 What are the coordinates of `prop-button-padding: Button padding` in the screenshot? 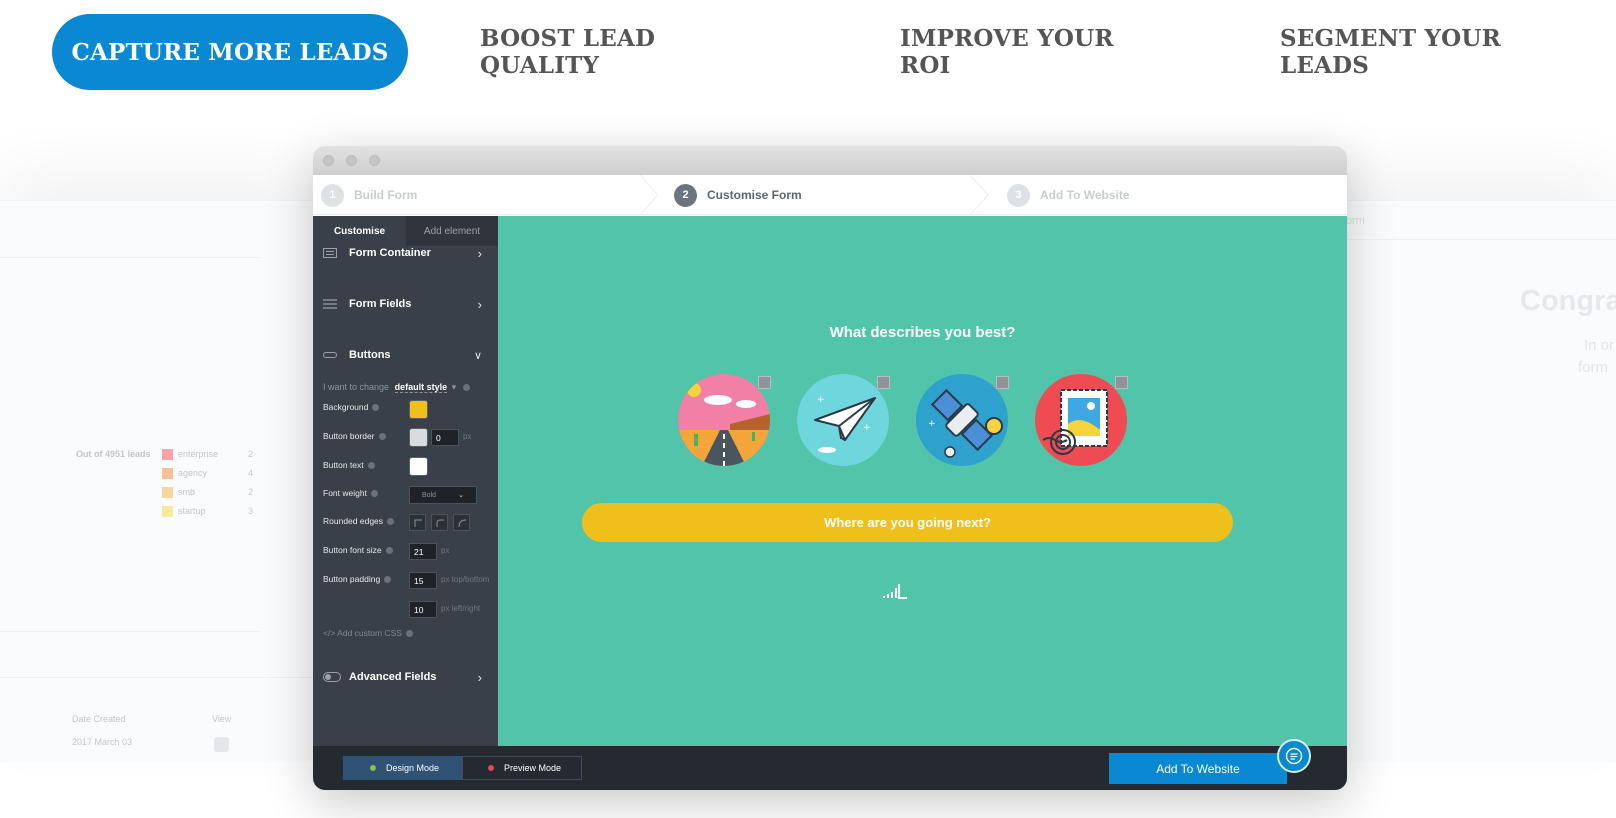 It's located at (357, 579).